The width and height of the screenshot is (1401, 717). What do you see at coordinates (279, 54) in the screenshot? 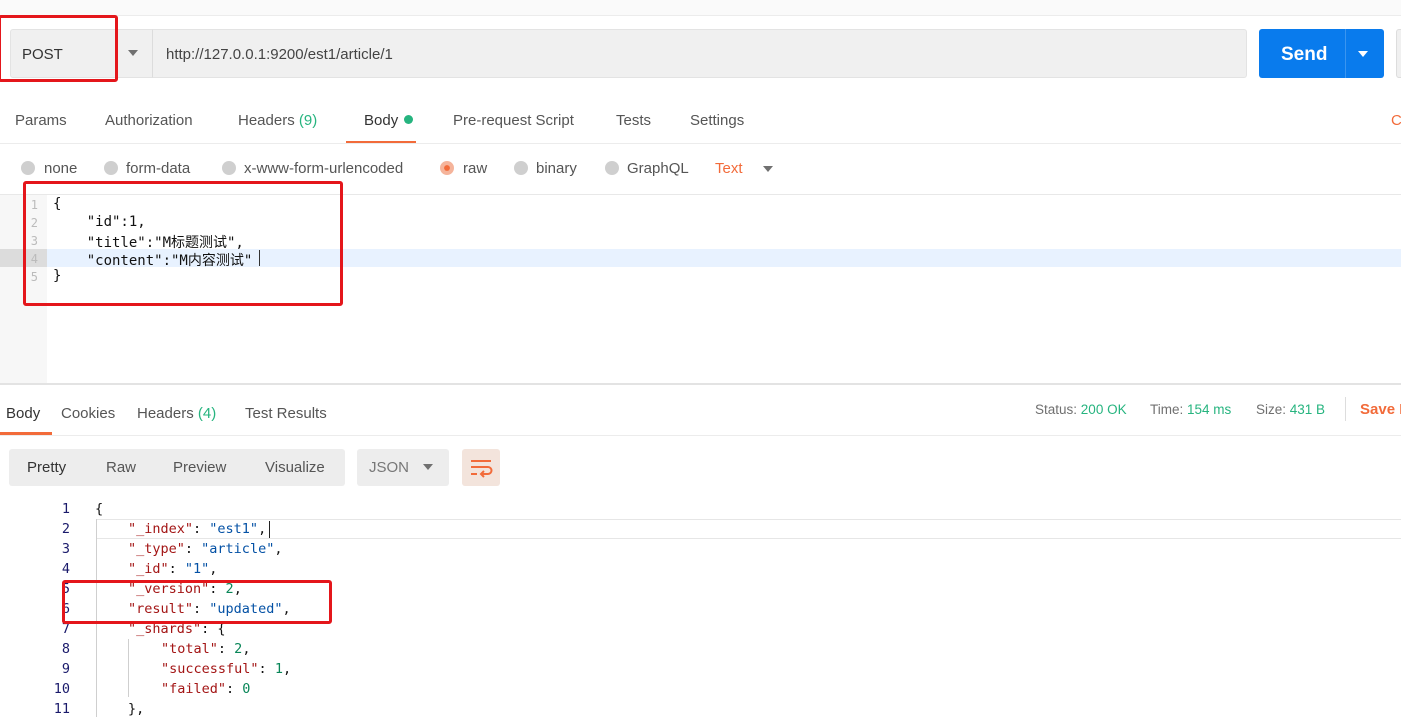
I see `url-text: http://127.0.0.1:9200/est1/article/1` at bounding box center [279, 54].